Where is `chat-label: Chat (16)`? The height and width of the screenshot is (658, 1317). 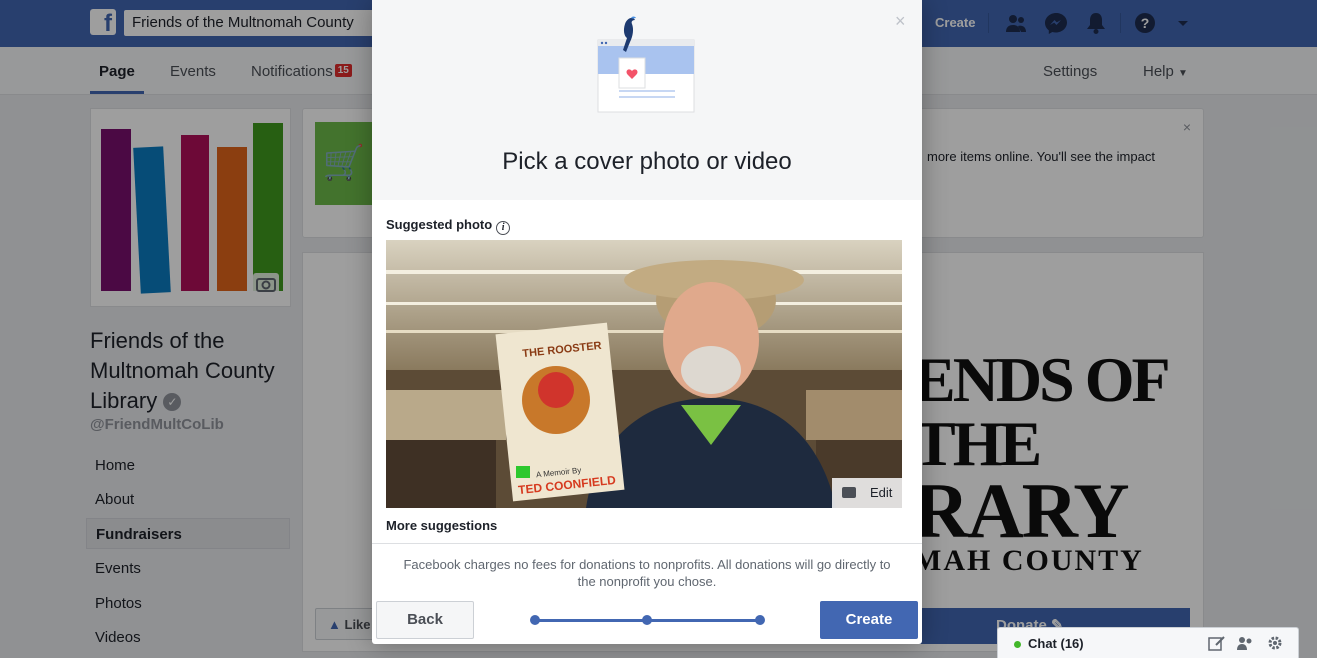 chat-label: Chat (16) is located at coordinates (1056, 643).